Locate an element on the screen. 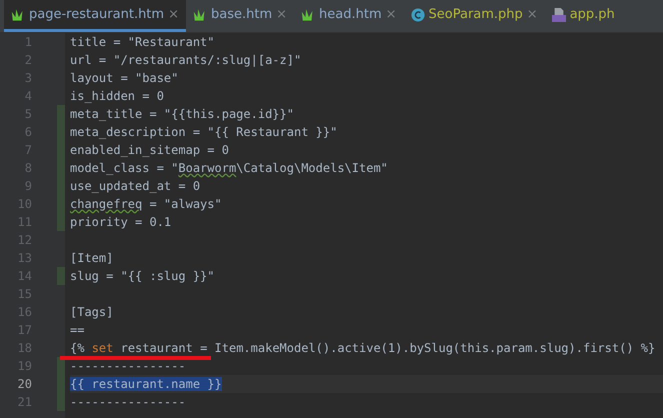 The width and height of the screenshot is (663, 418). code-line: {% set restaurant = Item.makeModel().active(1).bySlug(this.param.slug).first() %} is located at coordinates (363, 348).